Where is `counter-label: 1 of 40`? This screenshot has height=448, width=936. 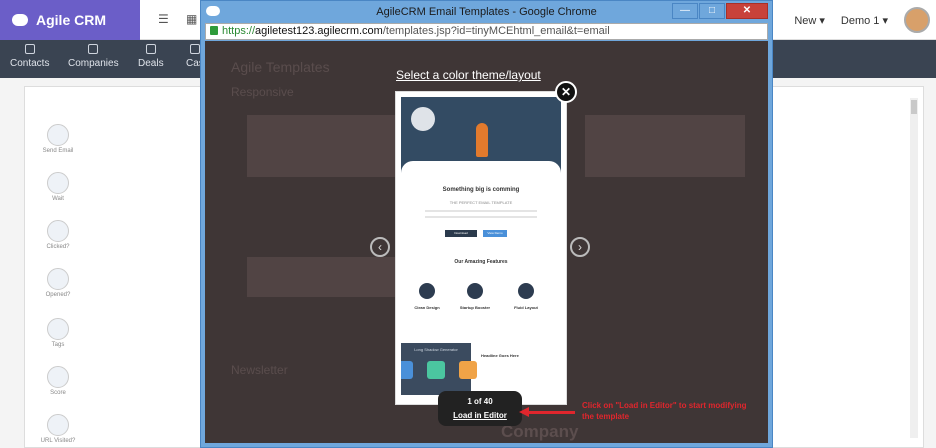 counter-label: 1 of 40 is located at coordinates (480, 401).